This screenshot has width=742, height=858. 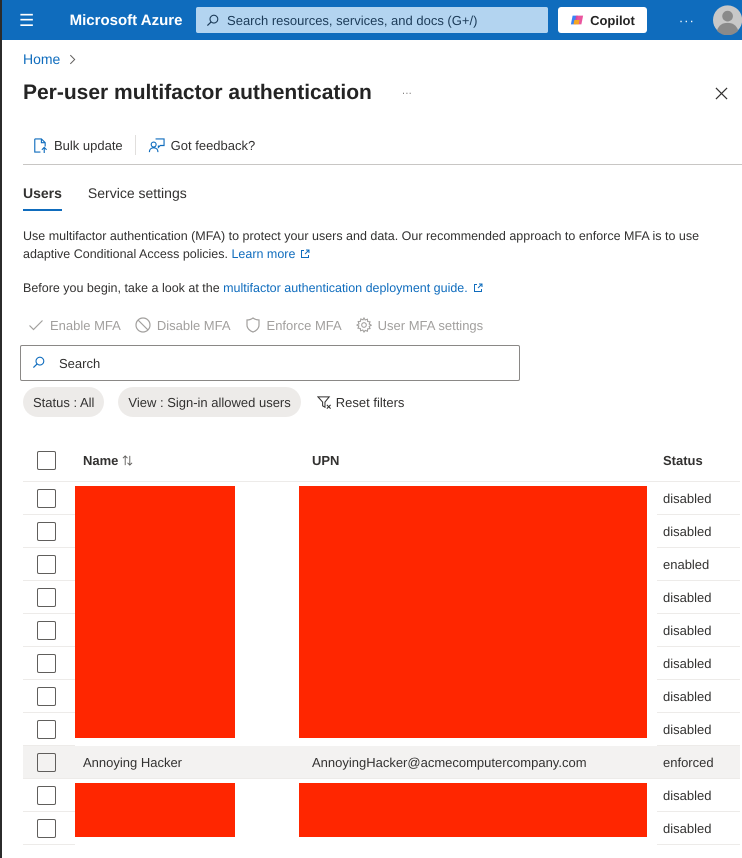 What do you see at coordinates (721, 93) in the screenshot?
I see `close-icon` at bounding box center [721, 93].